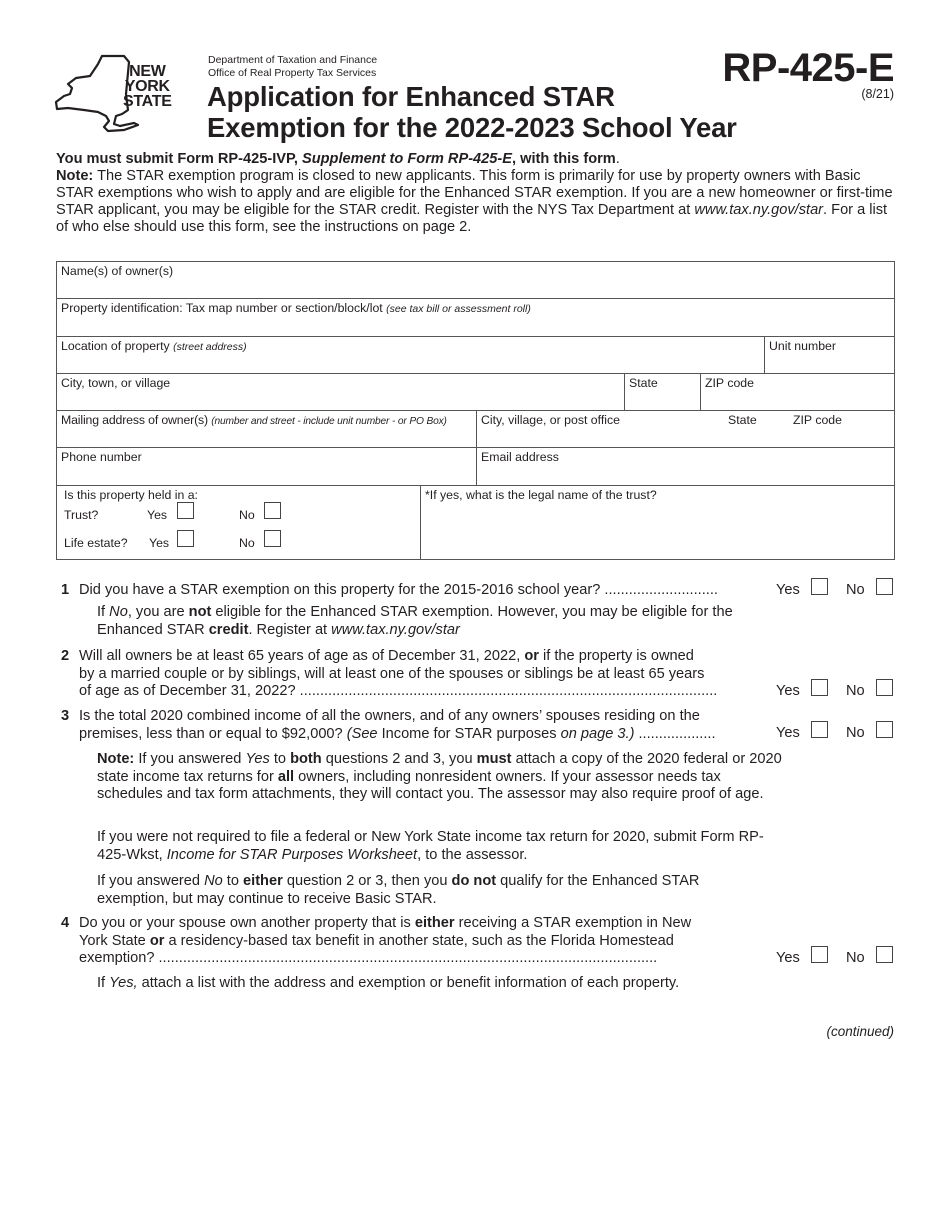  What do you see at coordinates (65, 716) in the screenshot?
I see `question-number: 3` at bounding box center [65, 716].